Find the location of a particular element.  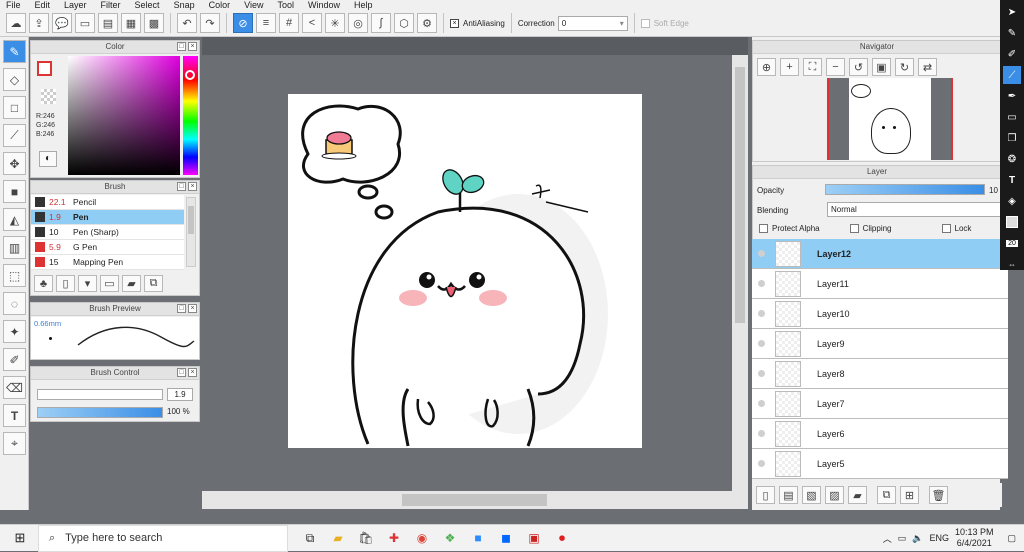

menu-view: View is located at coordinates (253, 5).